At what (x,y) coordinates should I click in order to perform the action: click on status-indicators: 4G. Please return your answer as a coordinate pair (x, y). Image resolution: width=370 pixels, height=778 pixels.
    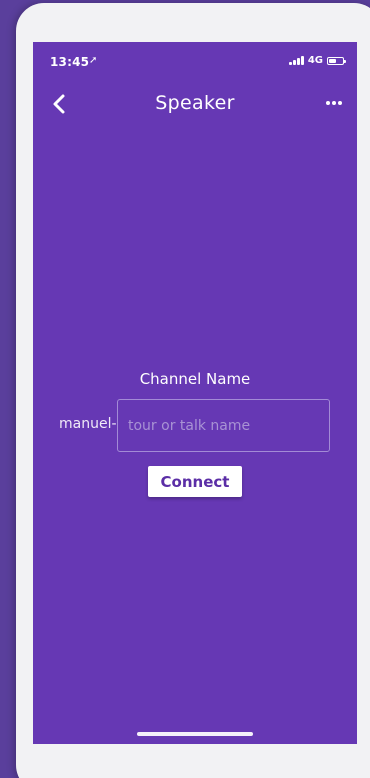
    Looking at the image, I should click on (317, 60).